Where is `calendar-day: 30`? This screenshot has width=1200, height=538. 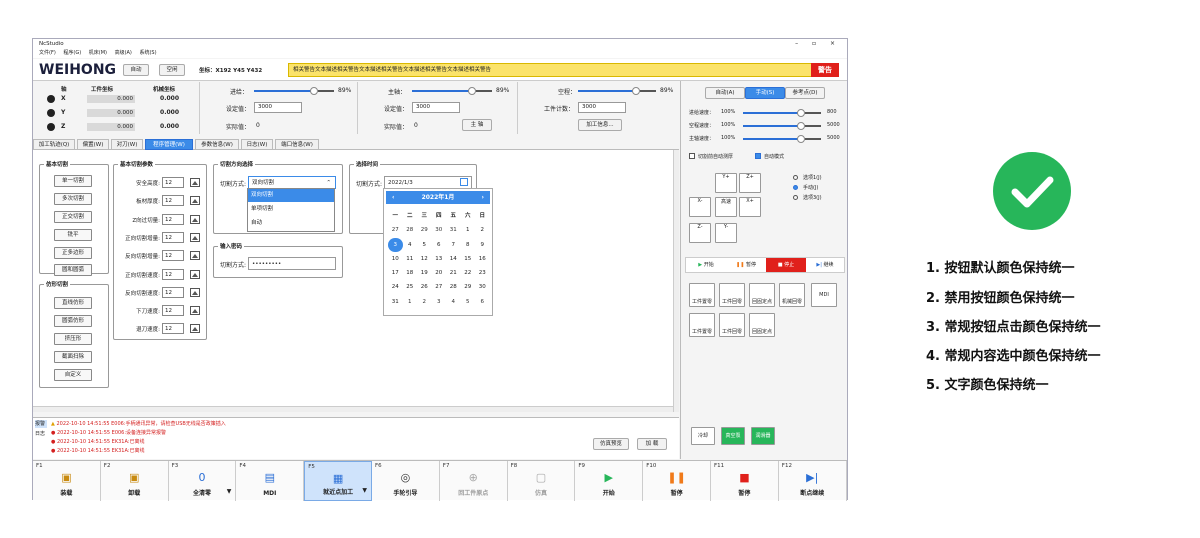 calendar-day: 30 is located at coordinates (439, 230).